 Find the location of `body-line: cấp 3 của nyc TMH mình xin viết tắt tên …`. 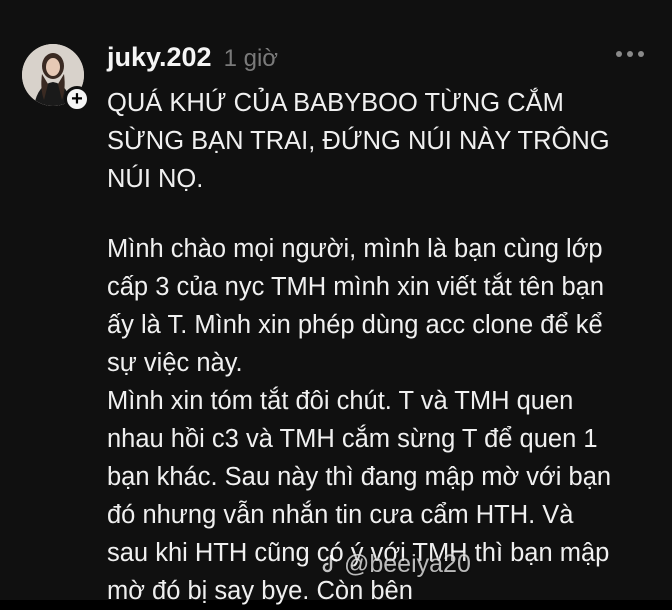

body-line: cấp 3 của nyc TMH mình xin viết tắt tên … is located at coordinates (356, 287).